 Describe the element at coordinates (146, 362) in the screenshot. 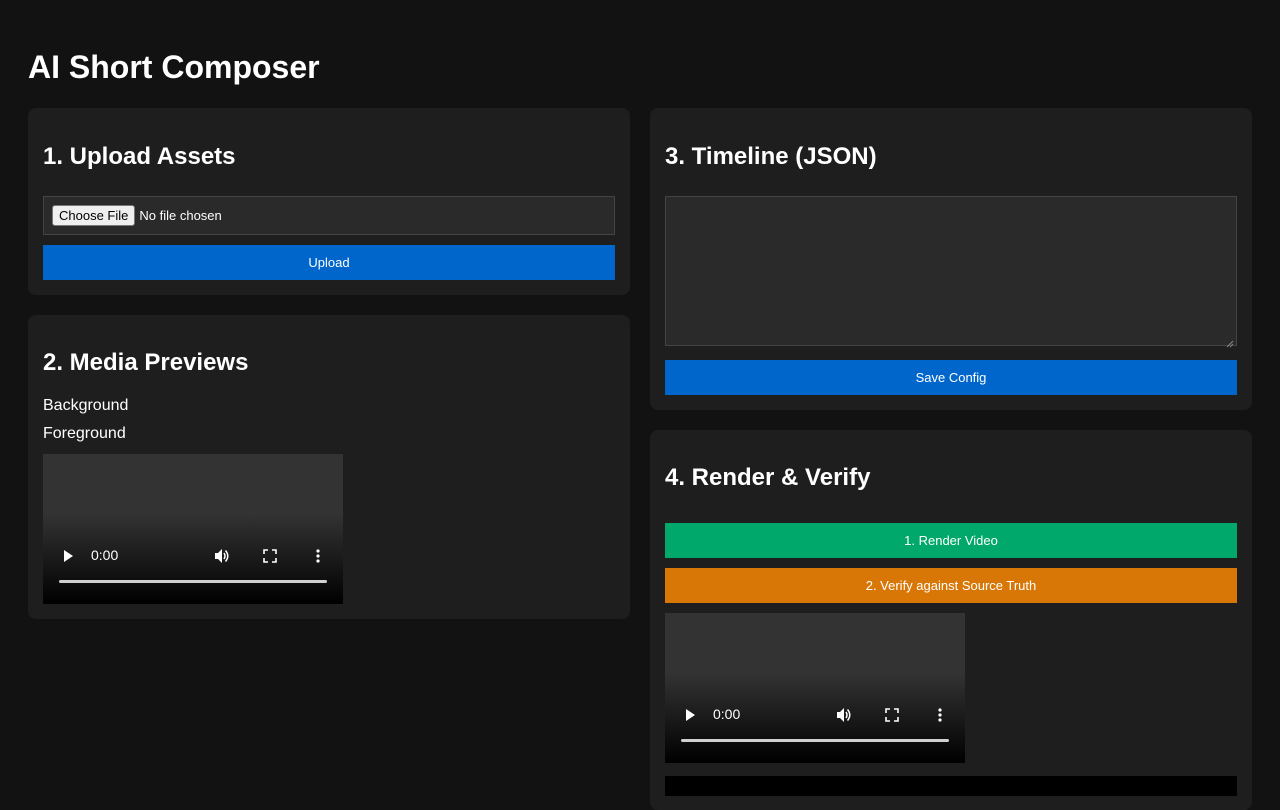

I see `media-previews-heading: 2. Media Previews` at that location.